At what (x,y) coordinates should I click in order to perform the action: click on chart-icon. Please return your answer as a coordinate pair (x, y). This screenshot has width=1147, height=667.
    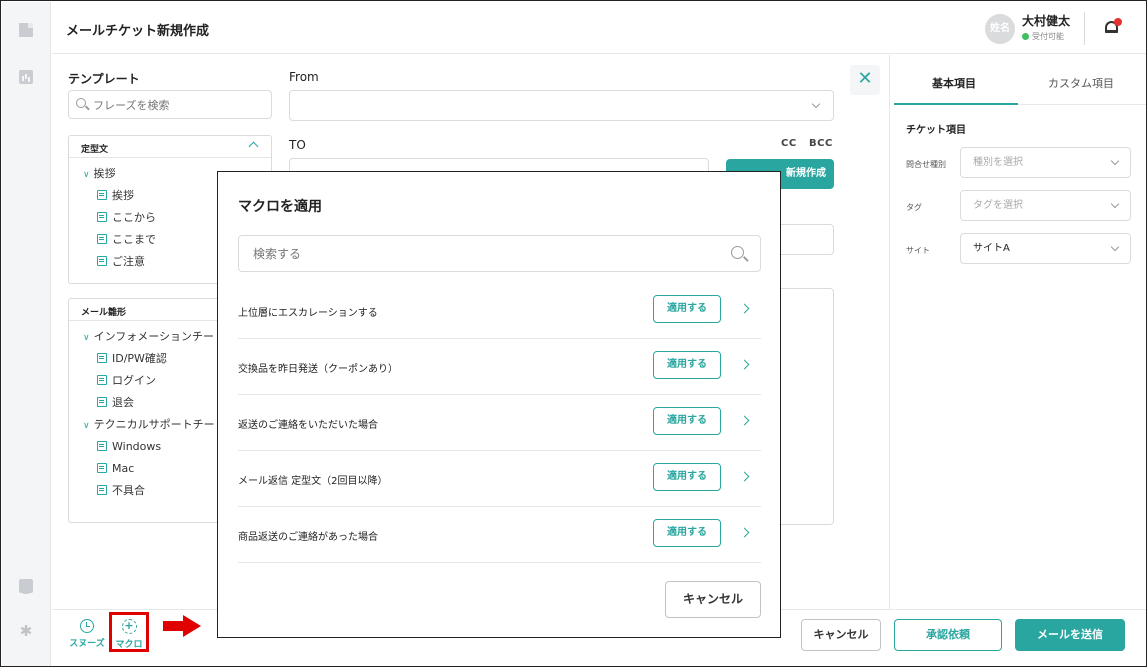
    Looking at the image, I should click on (26, 77).